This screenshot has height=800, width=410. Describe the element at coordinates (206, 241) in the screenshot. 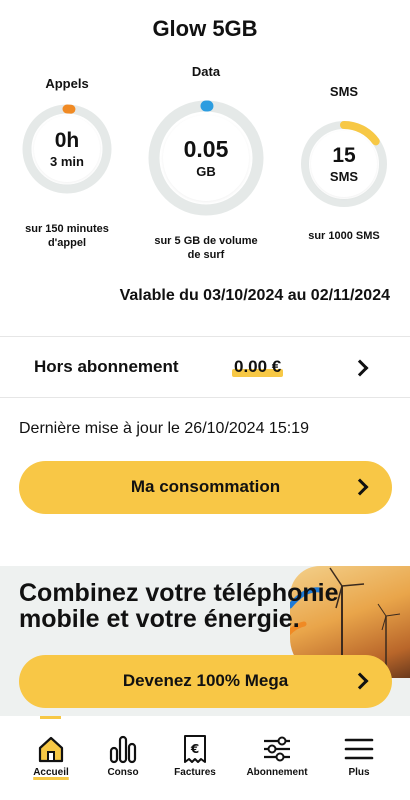

I see `data-caption-line1: sur 5 GB de volume` at that location.